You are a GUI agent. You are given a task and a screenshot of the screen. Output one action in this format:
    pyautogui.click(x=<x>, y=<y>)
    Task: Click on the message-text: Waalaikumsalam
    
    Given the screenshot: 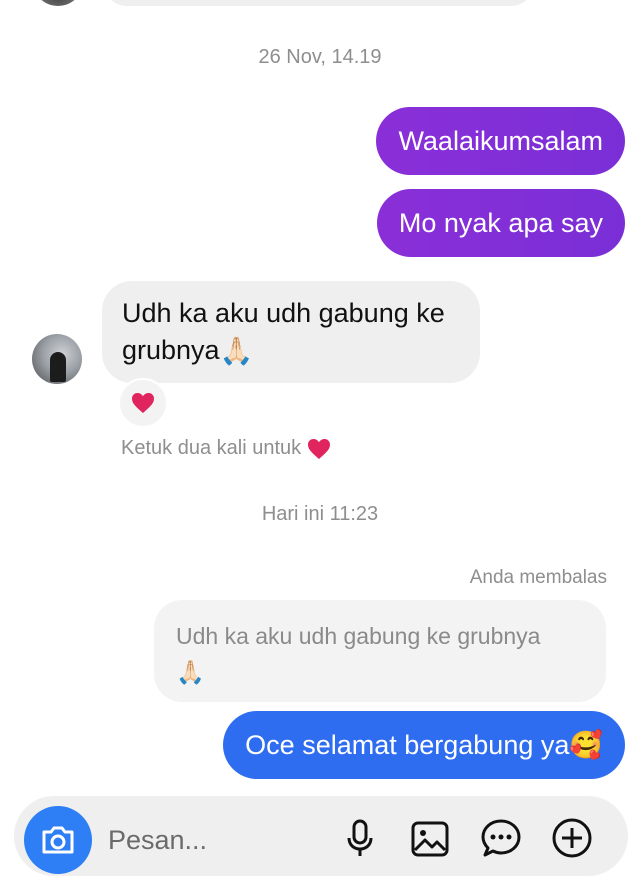 What is the action you would take?
    pyautogui.click(x=500, y=140)
    